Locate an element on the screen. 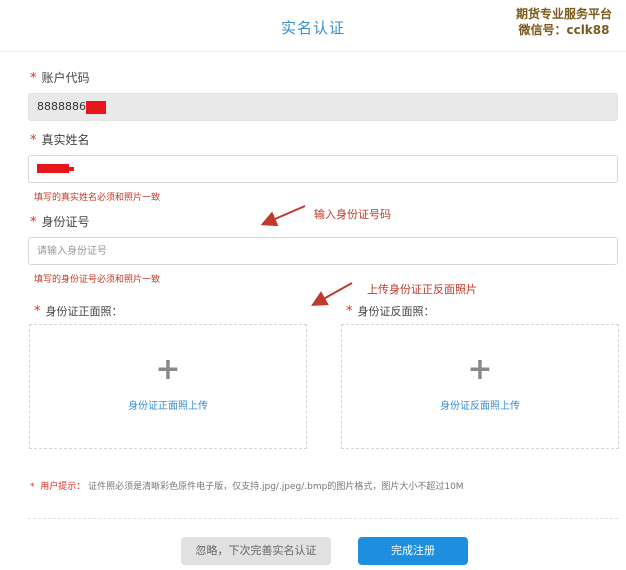 This screenshot has height=570, width=626. annotation-id-upload: 上传身份证正反面照片 is located at coordinates (422, 289).